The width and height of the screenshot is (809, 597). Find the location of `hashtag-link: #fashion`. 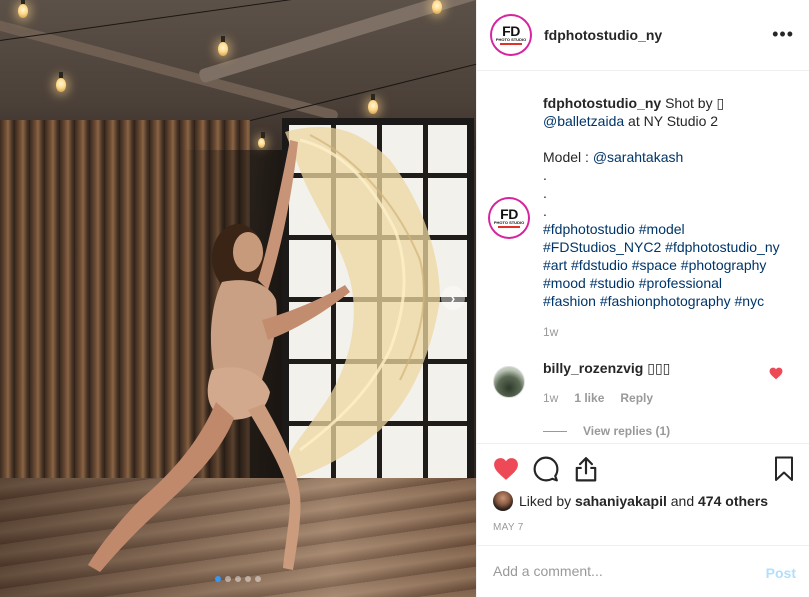

hashtag-link: #fashion is located at coordinates (569, 301).